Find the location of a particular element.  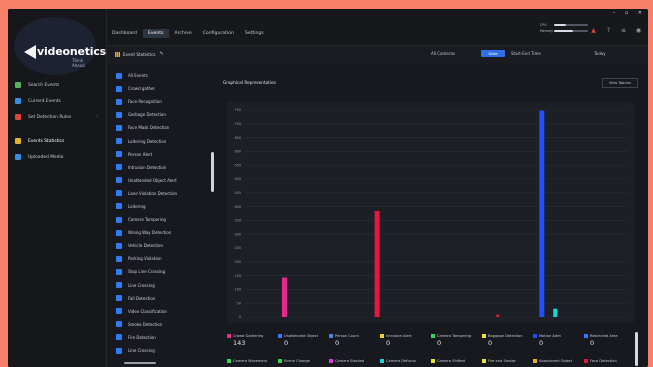

y-tick-label: 500 is located at coordinates (238, 179).